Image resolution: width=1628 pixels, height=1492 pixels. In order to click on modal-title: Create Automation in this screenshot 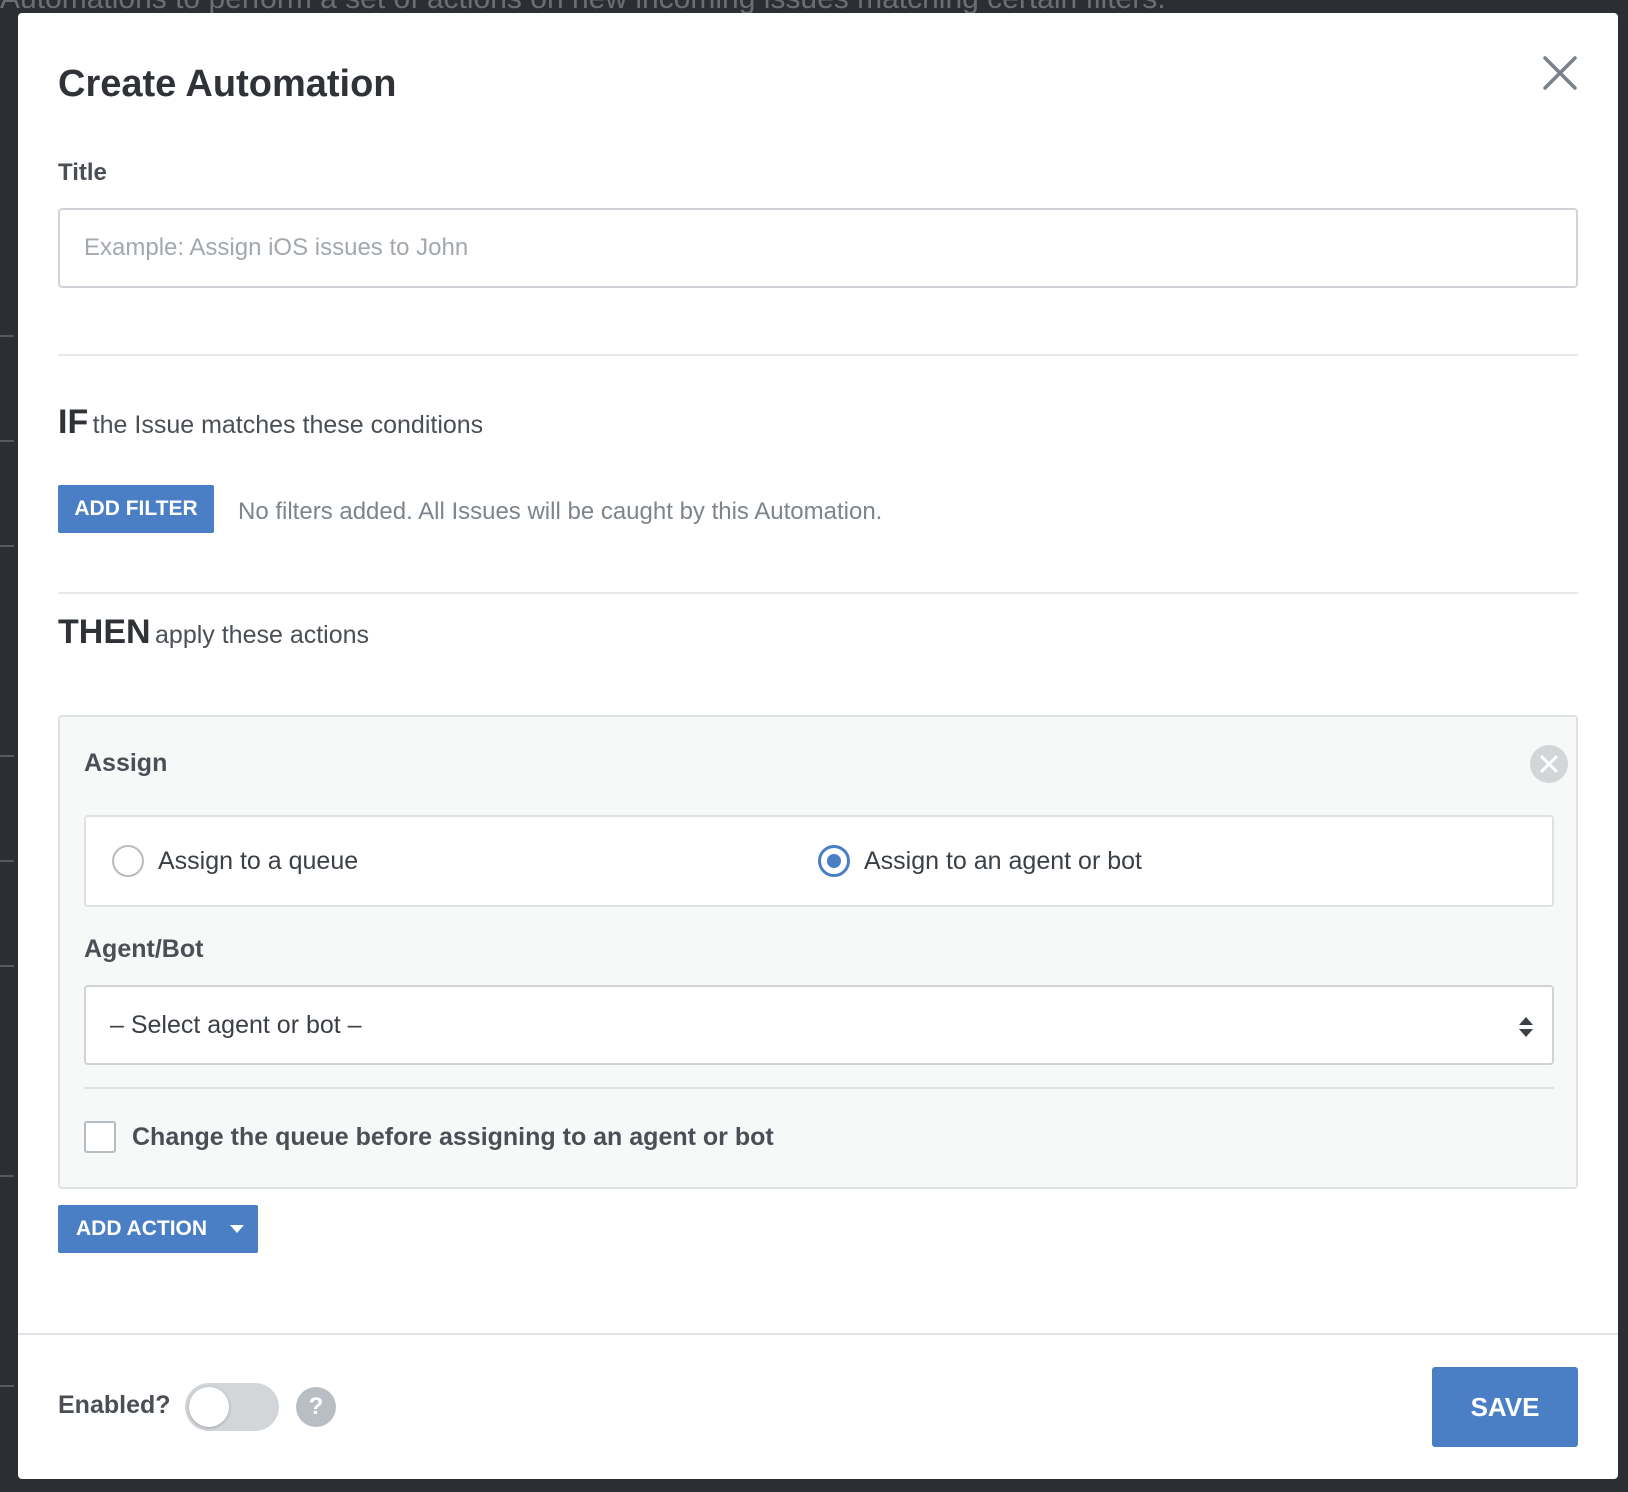, I will do `click(227, 84)`.